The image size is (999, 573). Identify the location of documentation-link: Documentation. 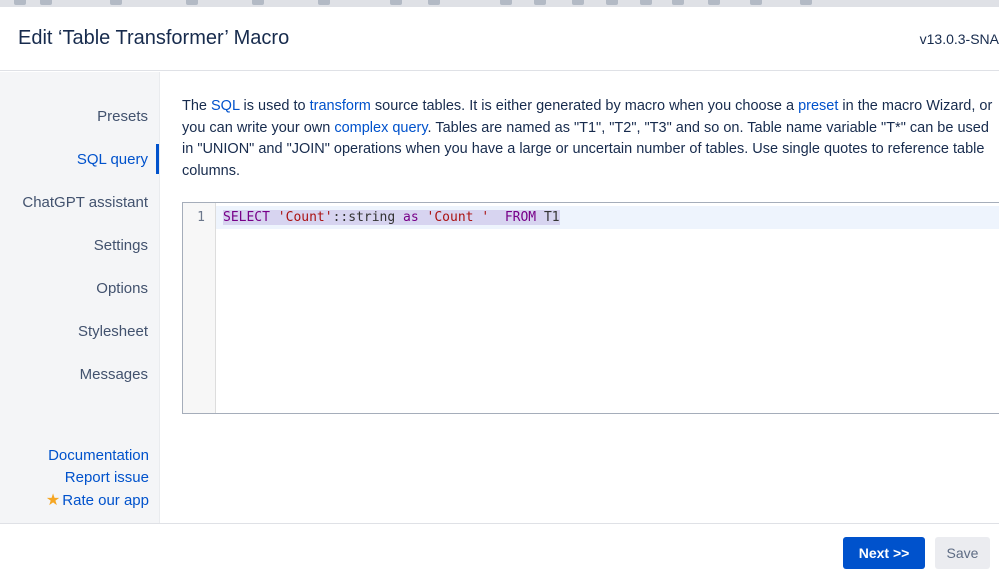
(98, 455).